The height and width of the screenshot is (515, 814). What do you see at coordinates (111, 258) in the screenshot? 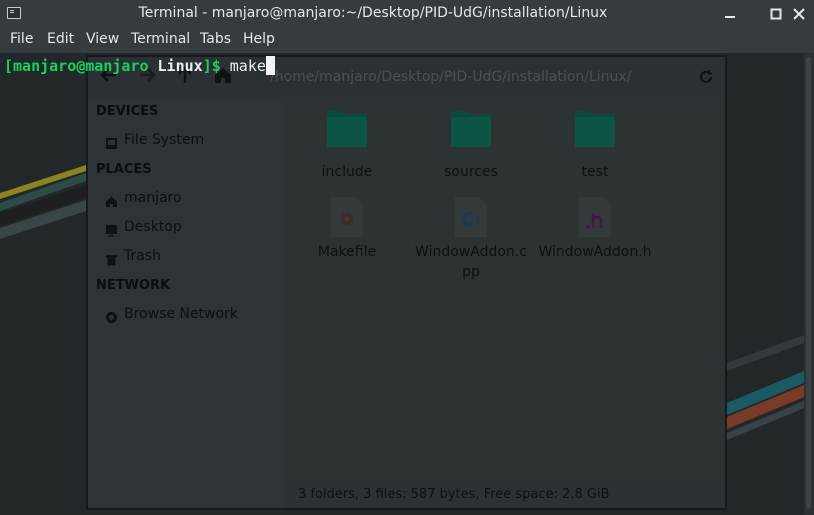
I see `trash-icon` at bounding box center [111, 258].